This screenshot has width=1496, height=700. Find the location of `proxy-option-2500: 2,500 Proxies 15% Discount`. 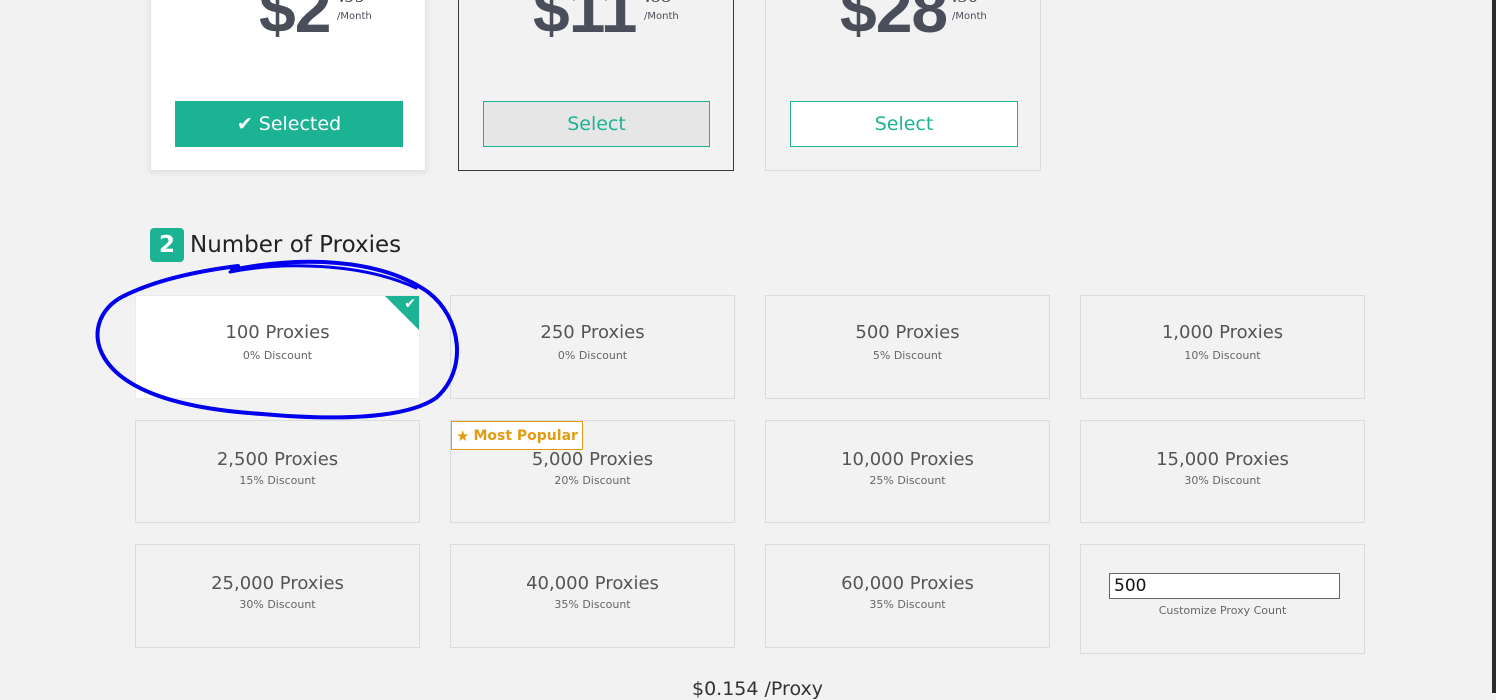

proxy-option-2500: 2,500 Proxies 15% Discount is located at coordinates (277, 471).